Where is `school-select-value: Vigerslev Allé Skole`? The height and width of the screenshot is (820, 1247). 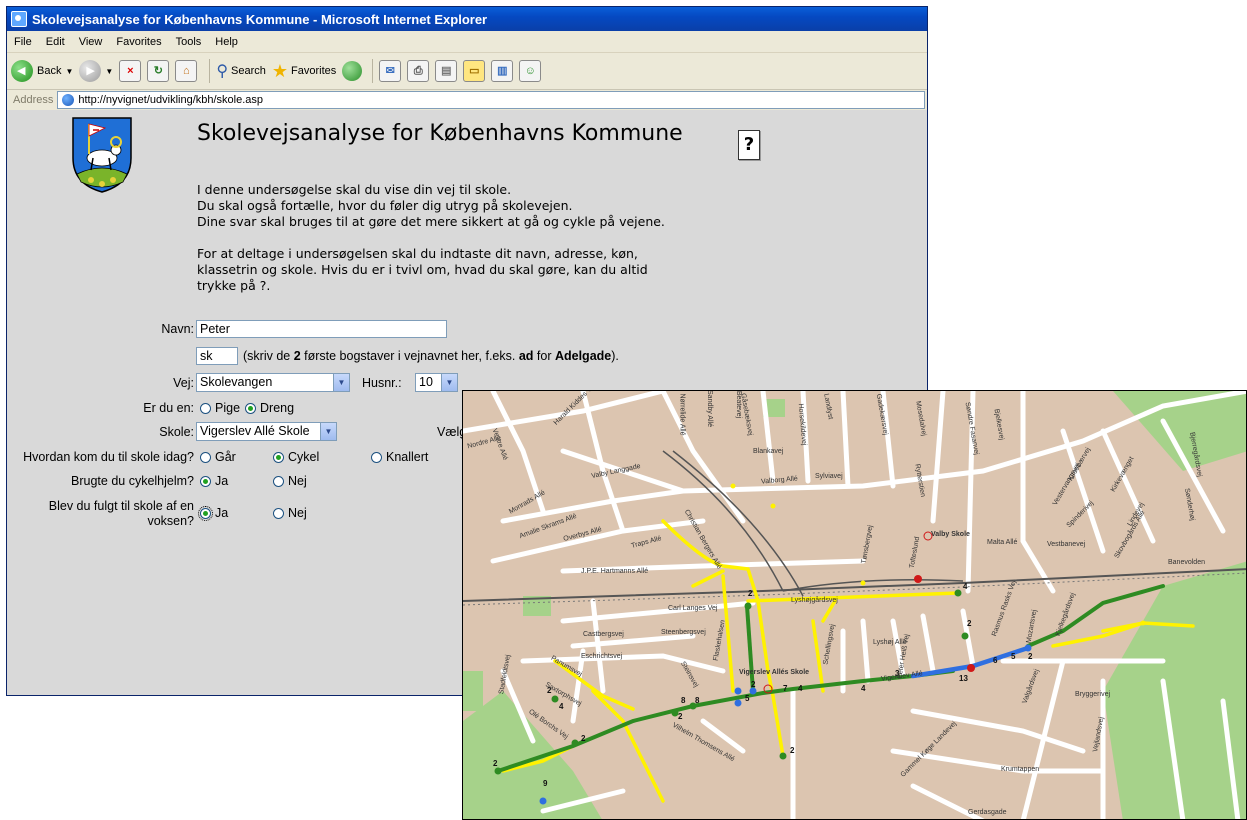 school-select-value: Vigerslev Allé Skole is located at coordinates (255, 431).